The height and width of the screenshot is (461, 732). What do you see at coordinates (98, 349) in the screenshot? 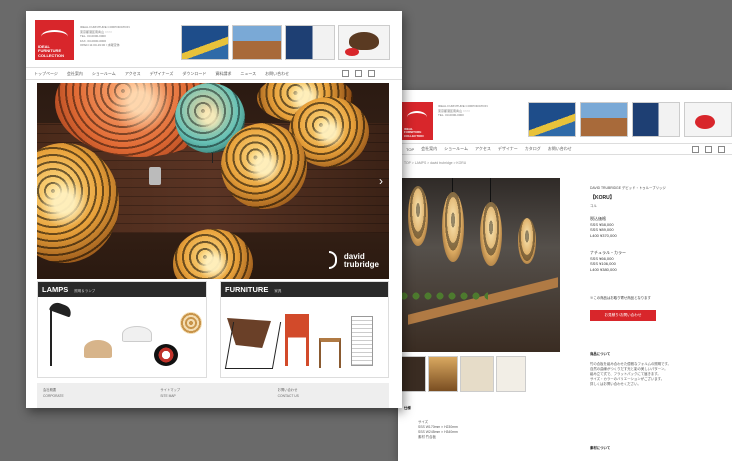
I see `lamp-cone-icon` at bounding box center [98, 349].